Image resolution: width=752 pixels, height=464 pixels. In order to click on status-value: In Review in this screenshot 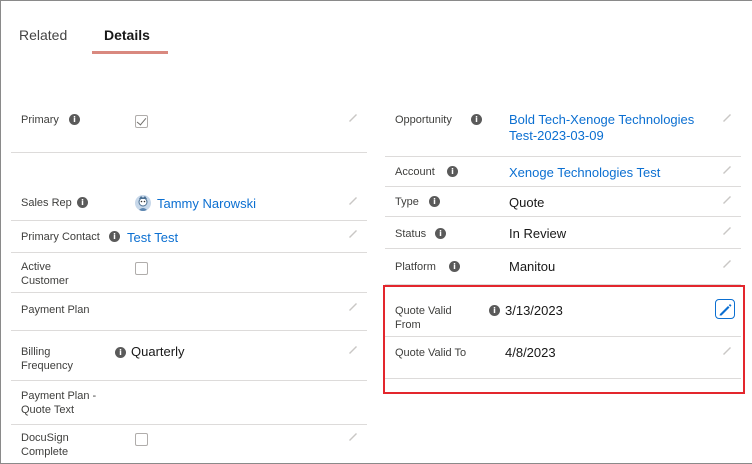, I will do `click(538, 233)`.